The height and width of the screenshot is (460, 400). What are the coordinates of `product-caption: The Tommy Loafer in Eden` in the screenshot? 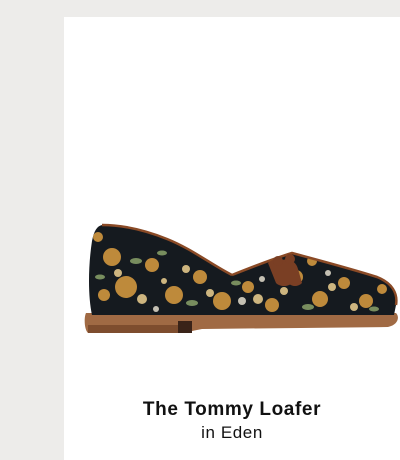 It's located at (232, 421).